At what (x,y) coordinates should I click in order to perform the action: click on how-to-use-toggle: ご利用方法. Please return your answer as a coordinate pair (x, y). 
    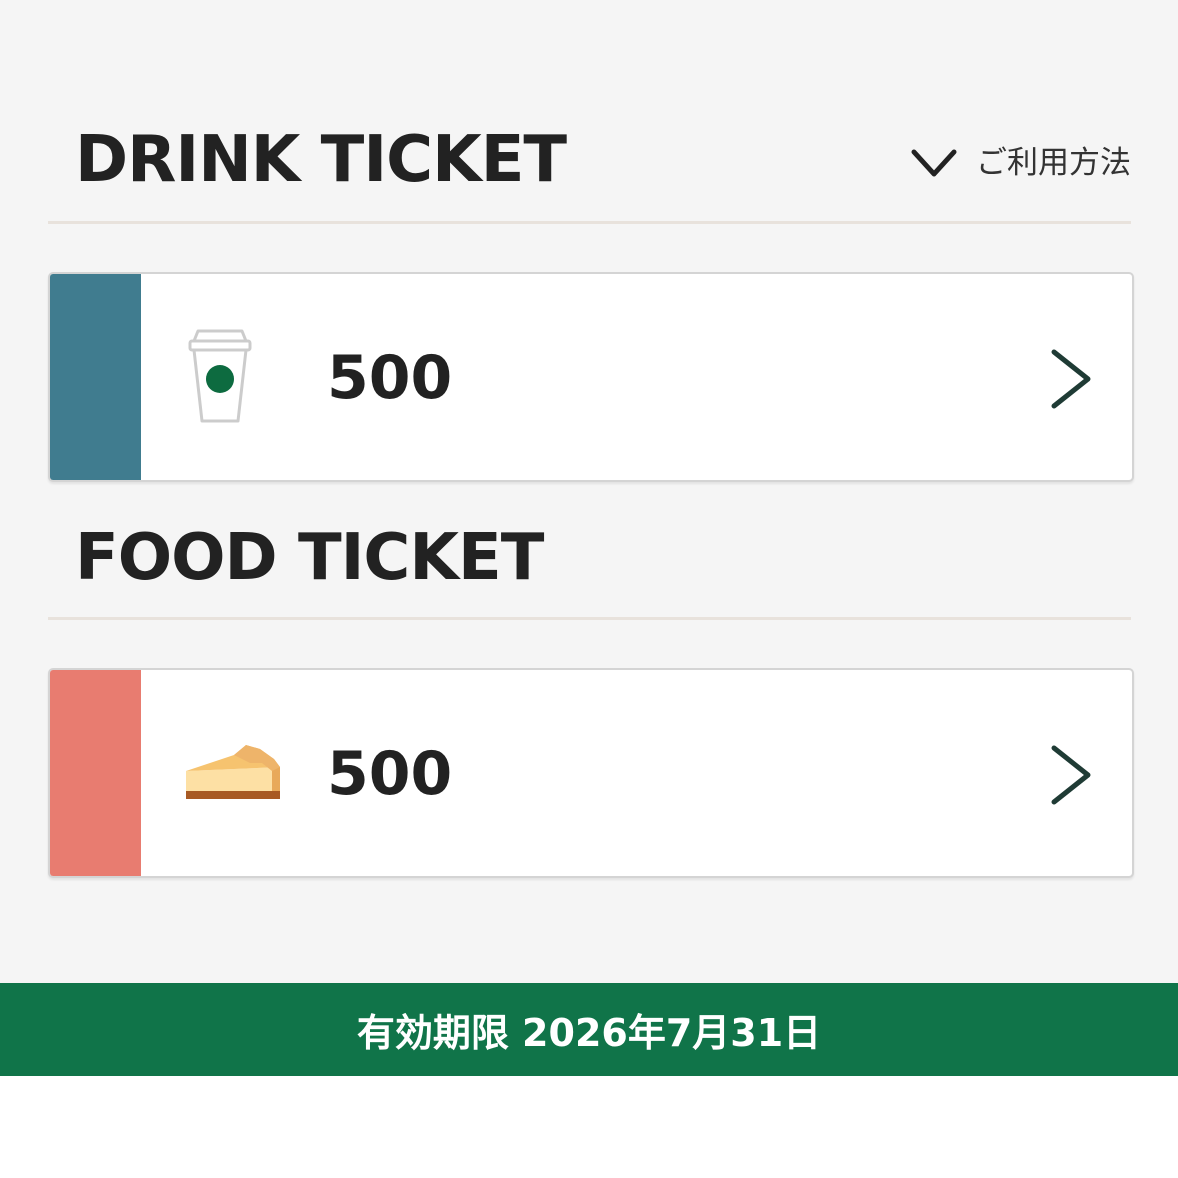
    Looking at the image, I should click on (1020, 163).